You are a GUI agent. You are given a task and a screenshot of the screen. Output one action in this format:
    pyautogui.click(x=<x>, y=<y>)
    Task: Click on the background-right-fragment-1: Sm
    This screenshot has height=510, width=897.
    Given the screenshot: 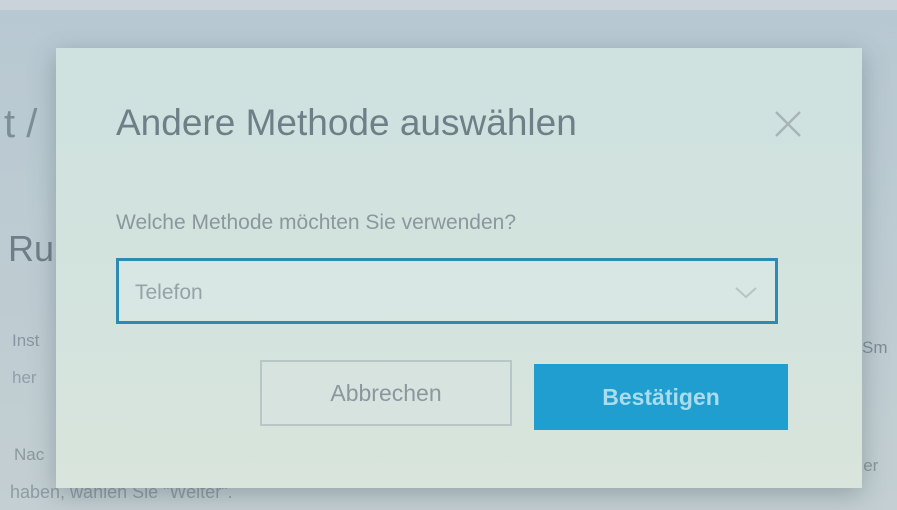 What is the action you would take?
    pyautogui.click(x=875, y=347)
    